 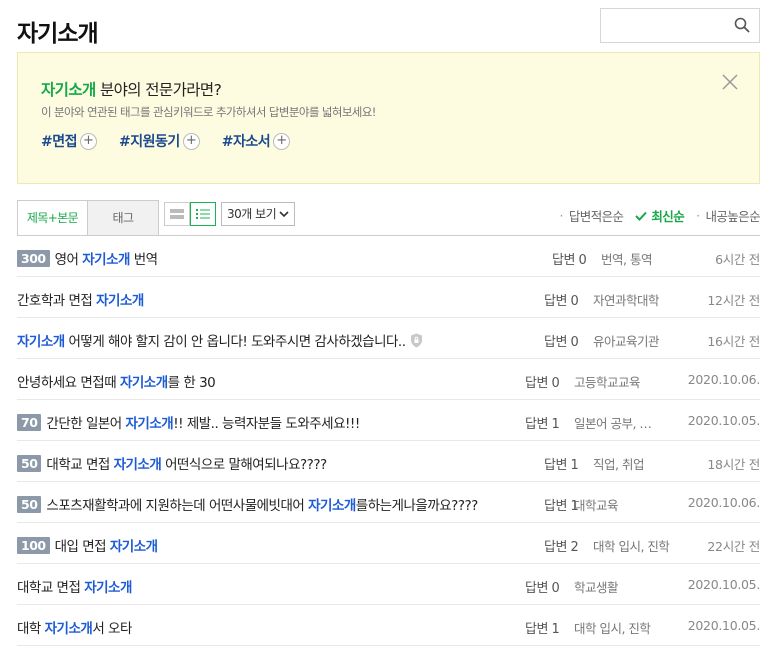 I want to click on category-link: 대학교육, so click(x=596, y=504).